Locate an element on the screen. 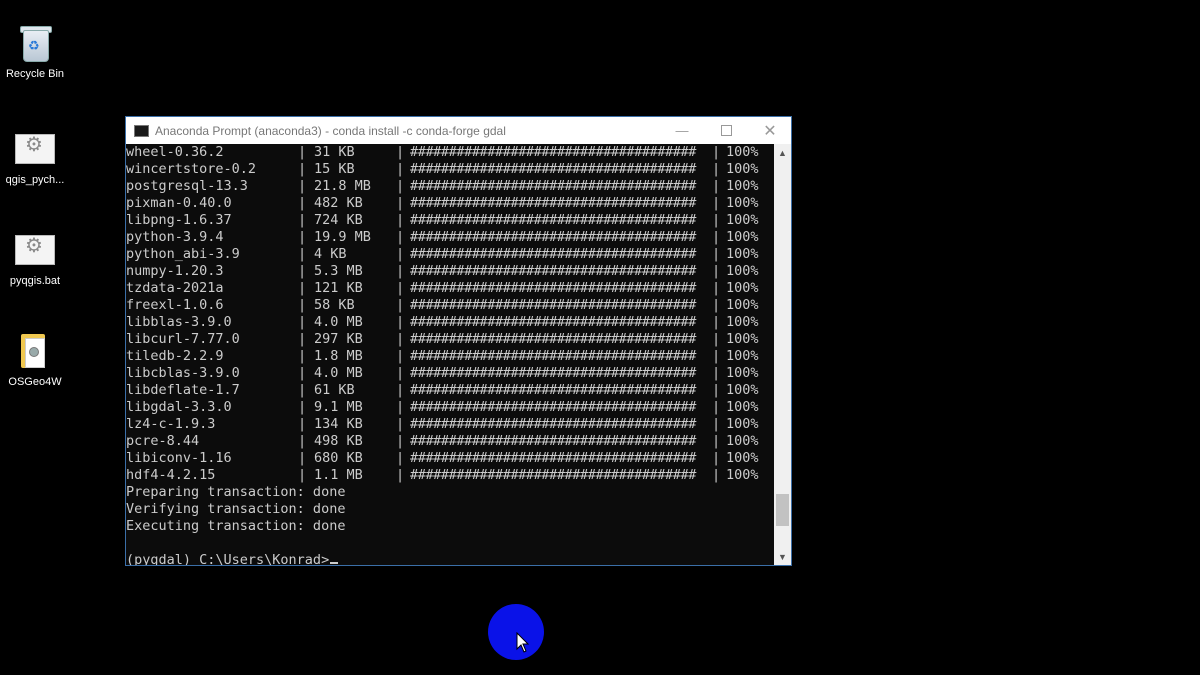  package-size: 21.8 MB is located at coordinates (342, 186).